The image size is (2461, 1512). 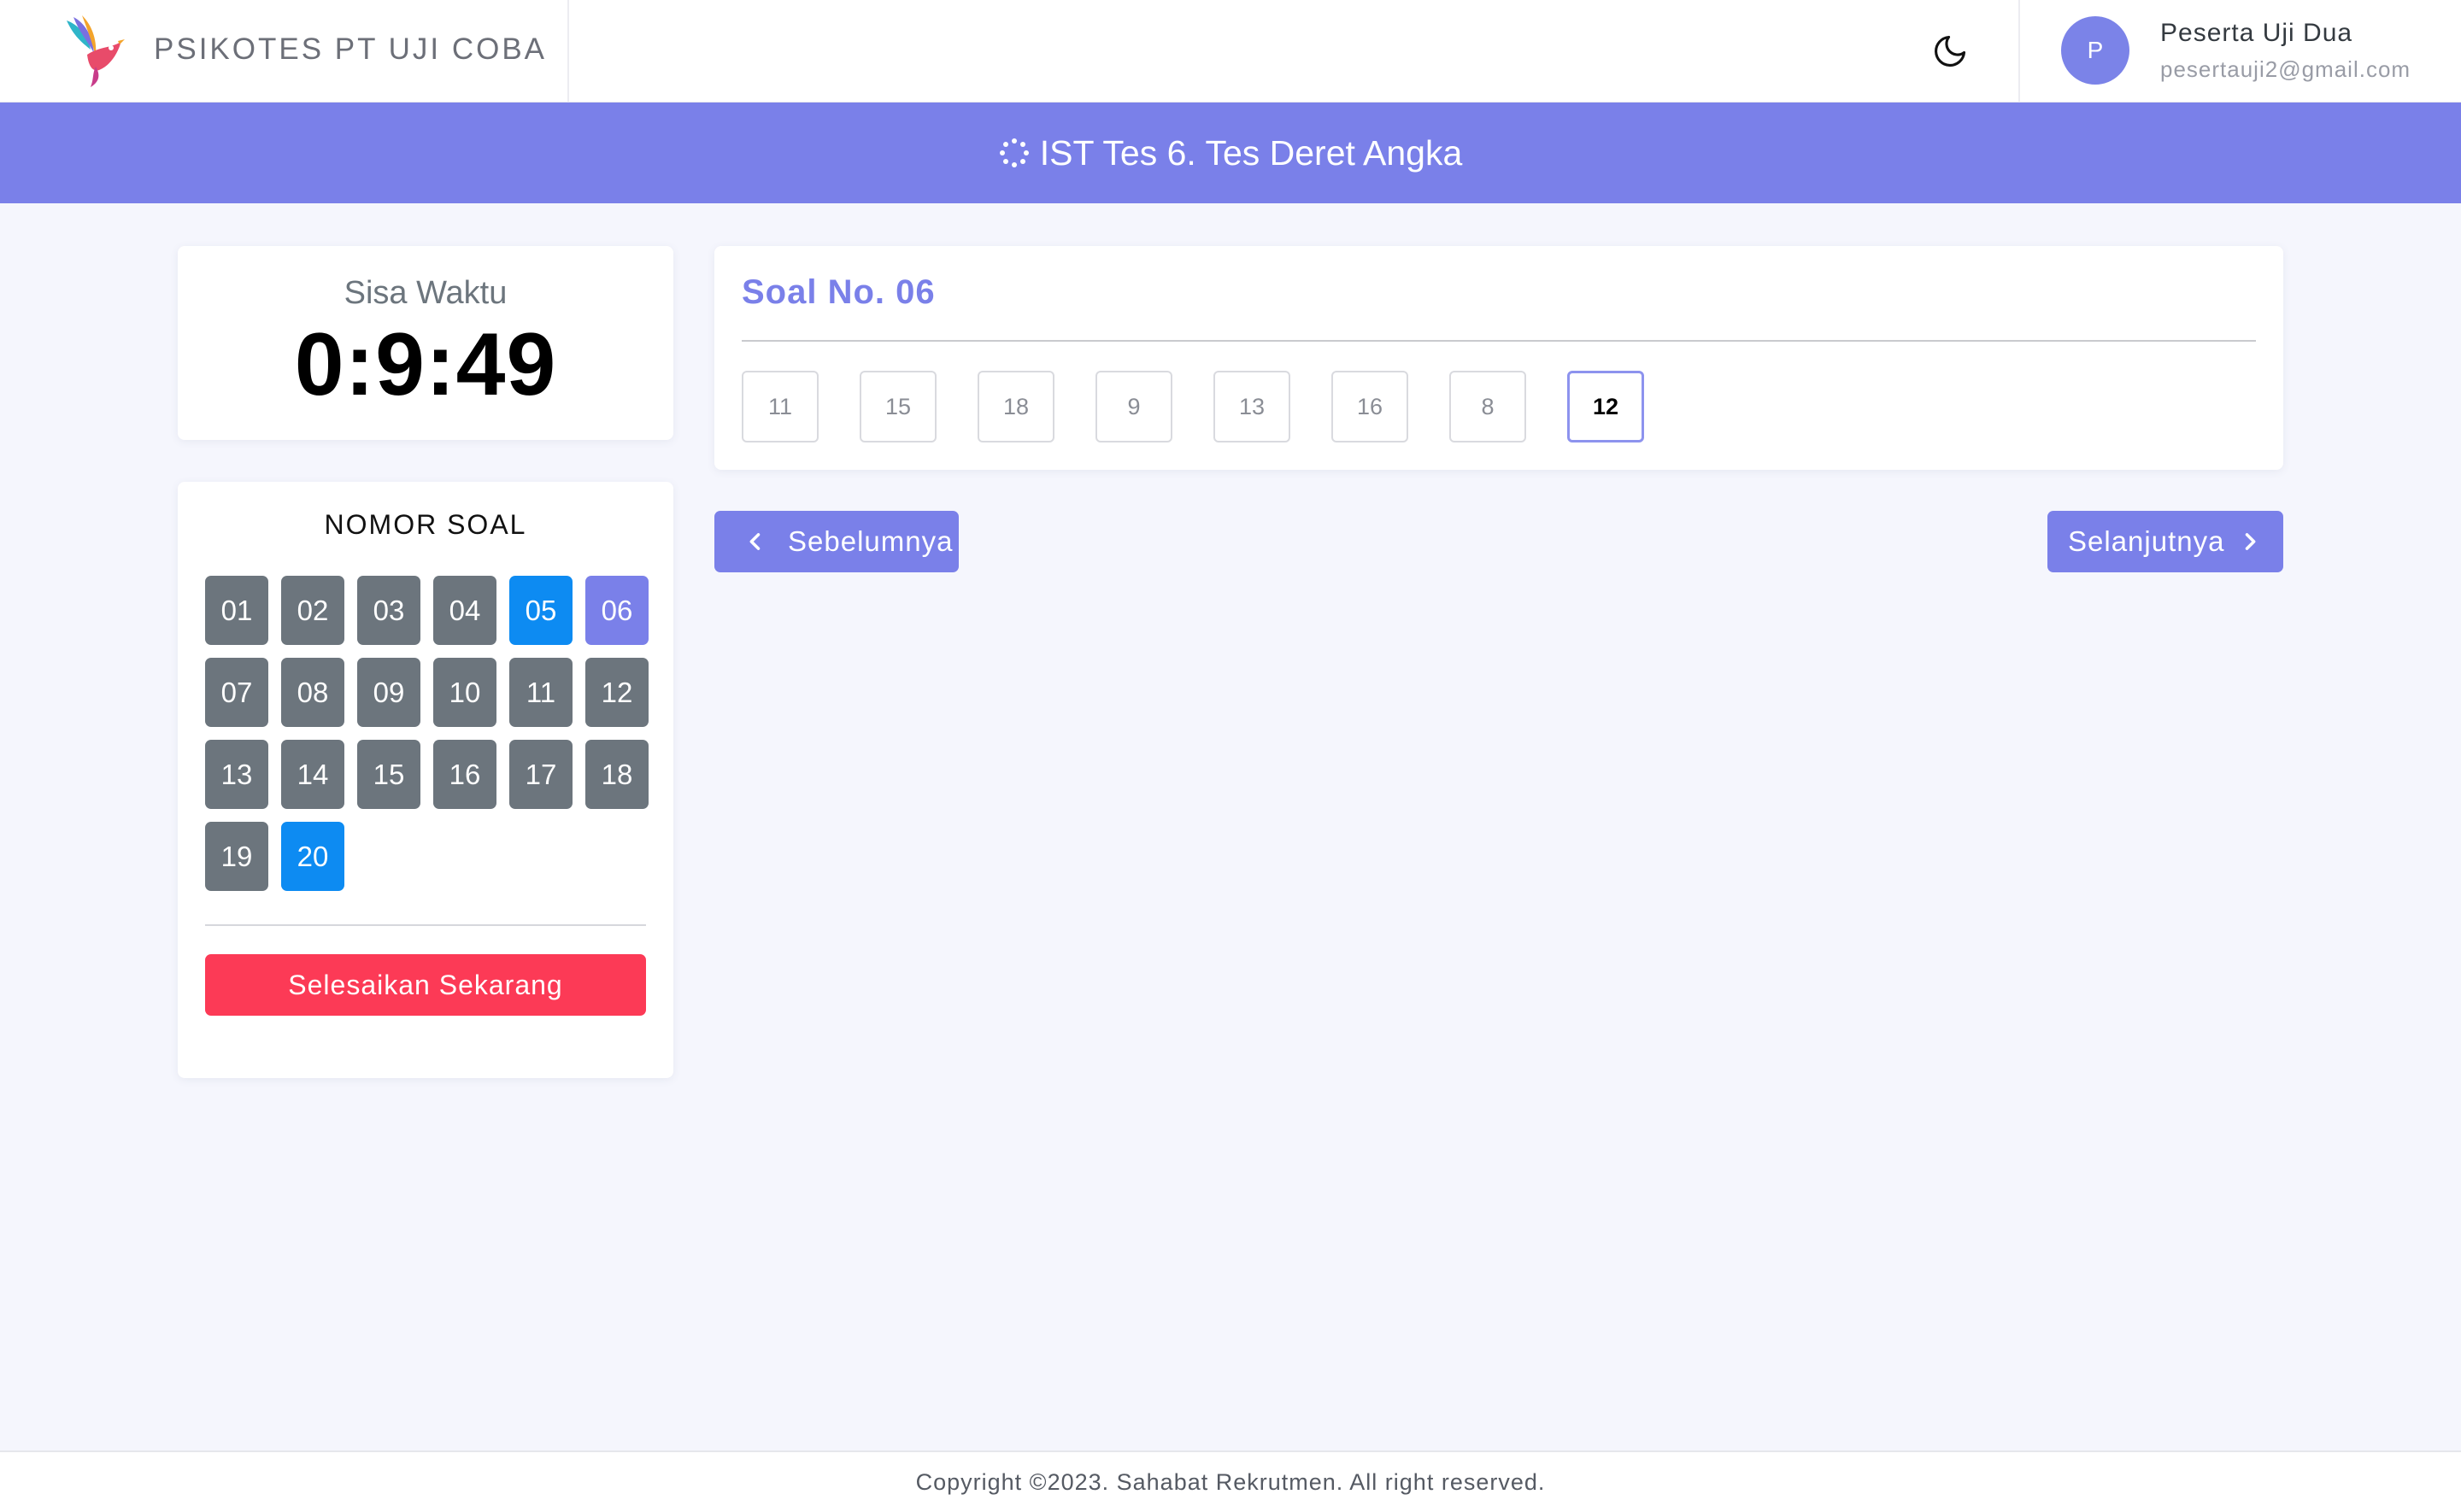 What do you see at coordinates (1016, 406) in the screenshot?
I see `answer-option: 18` at bounding box center [1016, 406].